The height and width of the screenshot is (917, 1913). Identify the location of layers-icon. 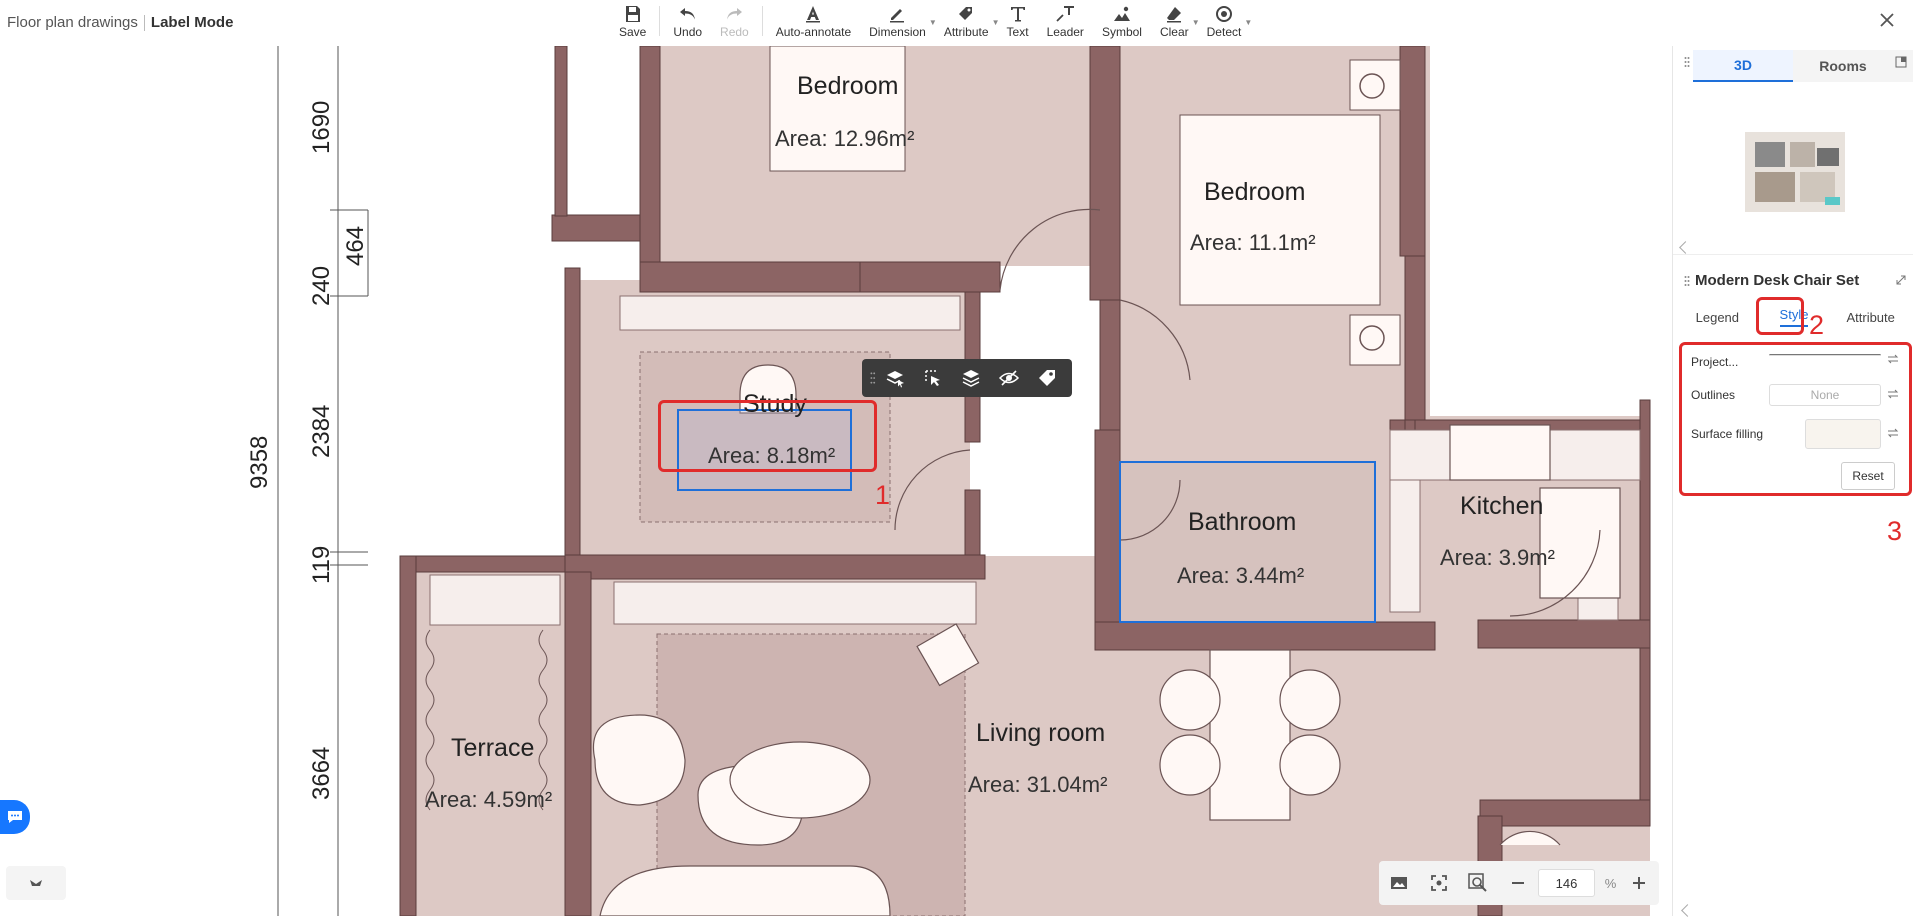
(971, 378).